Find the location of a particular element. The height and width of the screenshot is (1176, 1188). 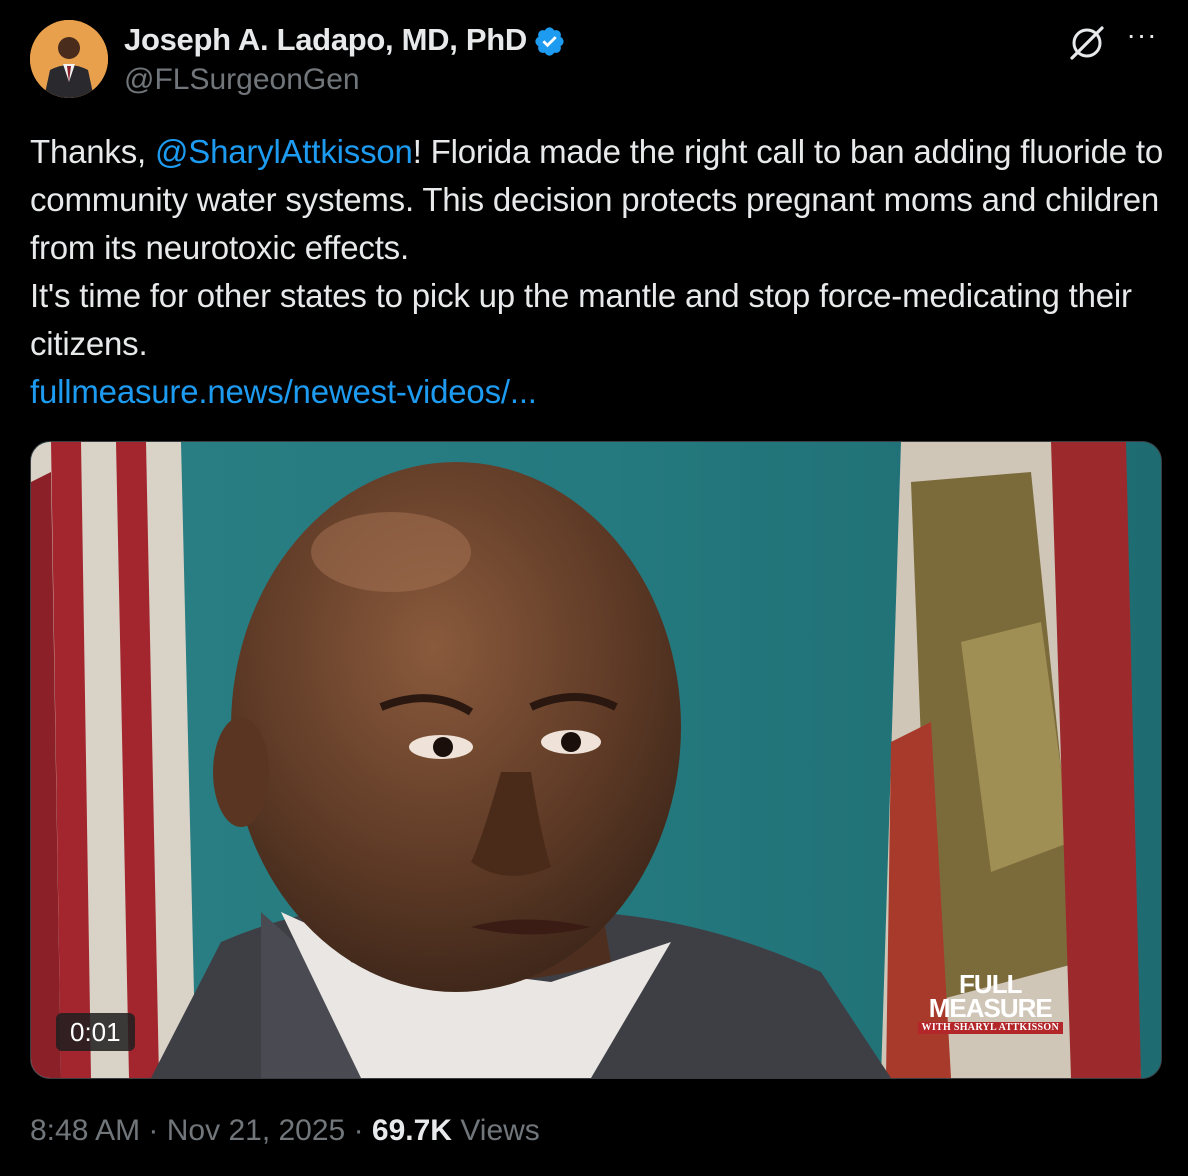

display-name-row: Joseph A. Ladapo, MD, PhD is located at coordinates (345, 40).